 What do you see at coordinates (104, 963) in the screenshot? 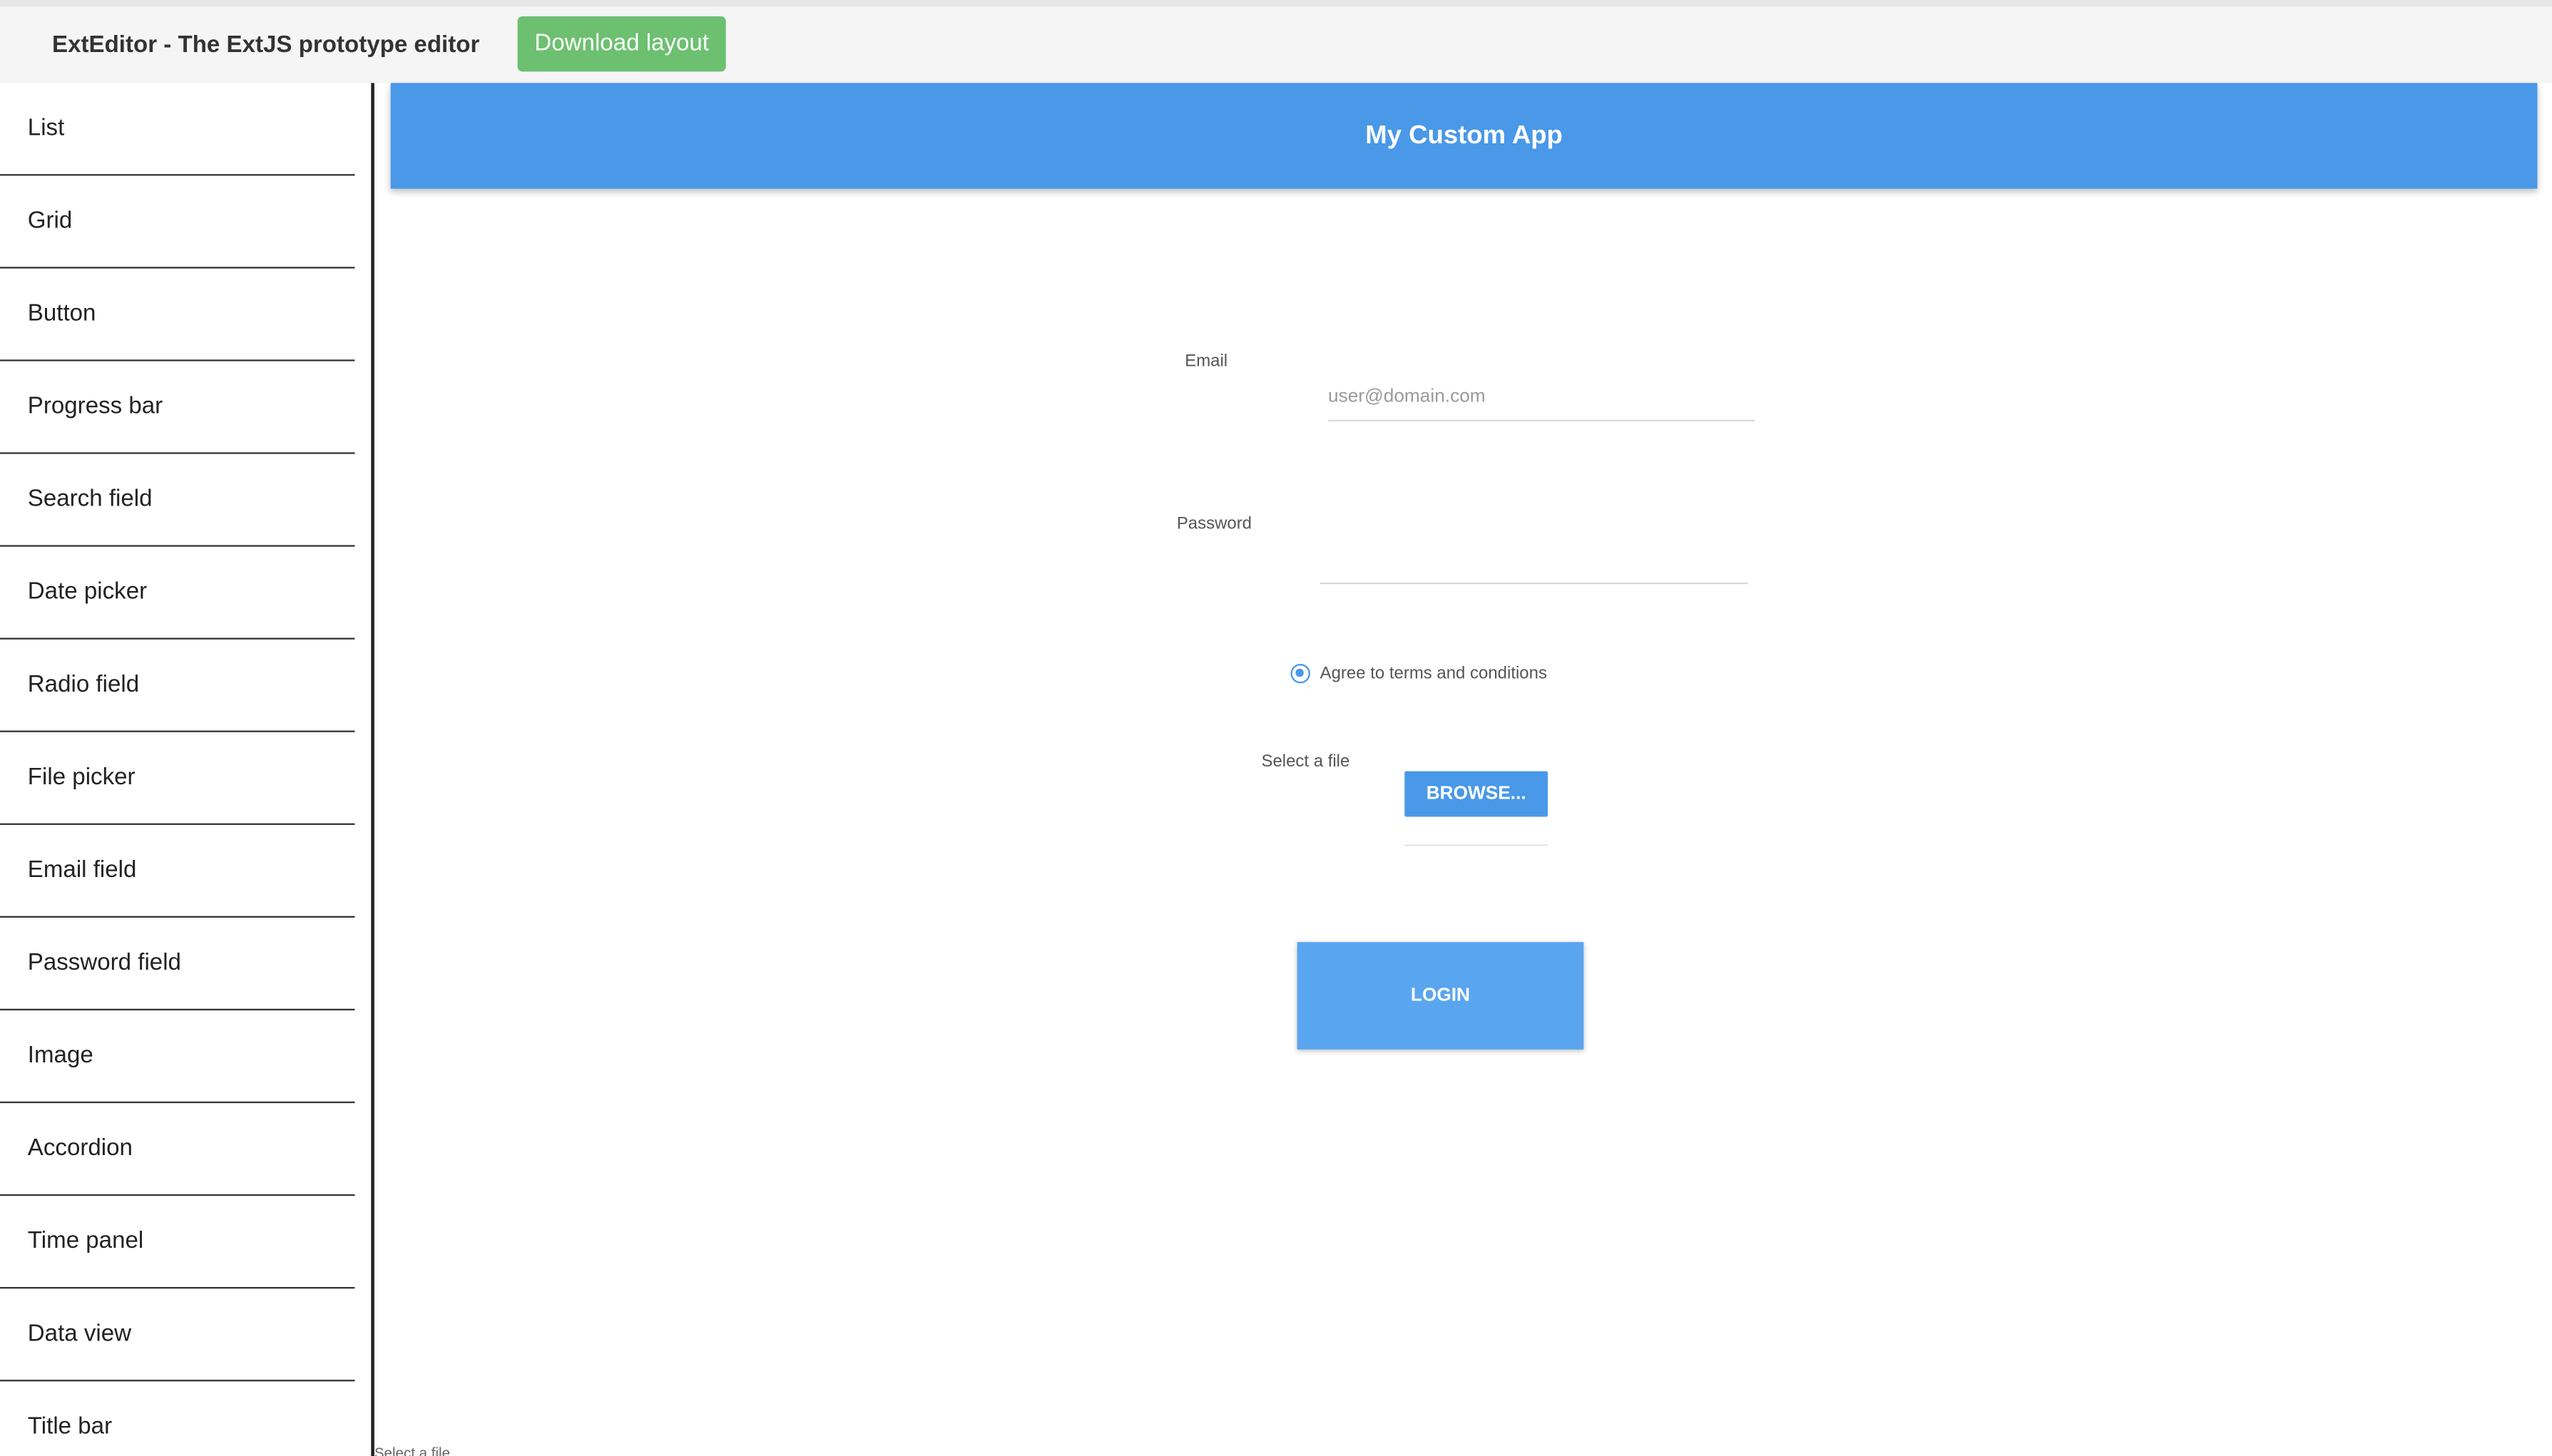
I see `sidebar-item-label: Password field` at bounding box center [104, 963].